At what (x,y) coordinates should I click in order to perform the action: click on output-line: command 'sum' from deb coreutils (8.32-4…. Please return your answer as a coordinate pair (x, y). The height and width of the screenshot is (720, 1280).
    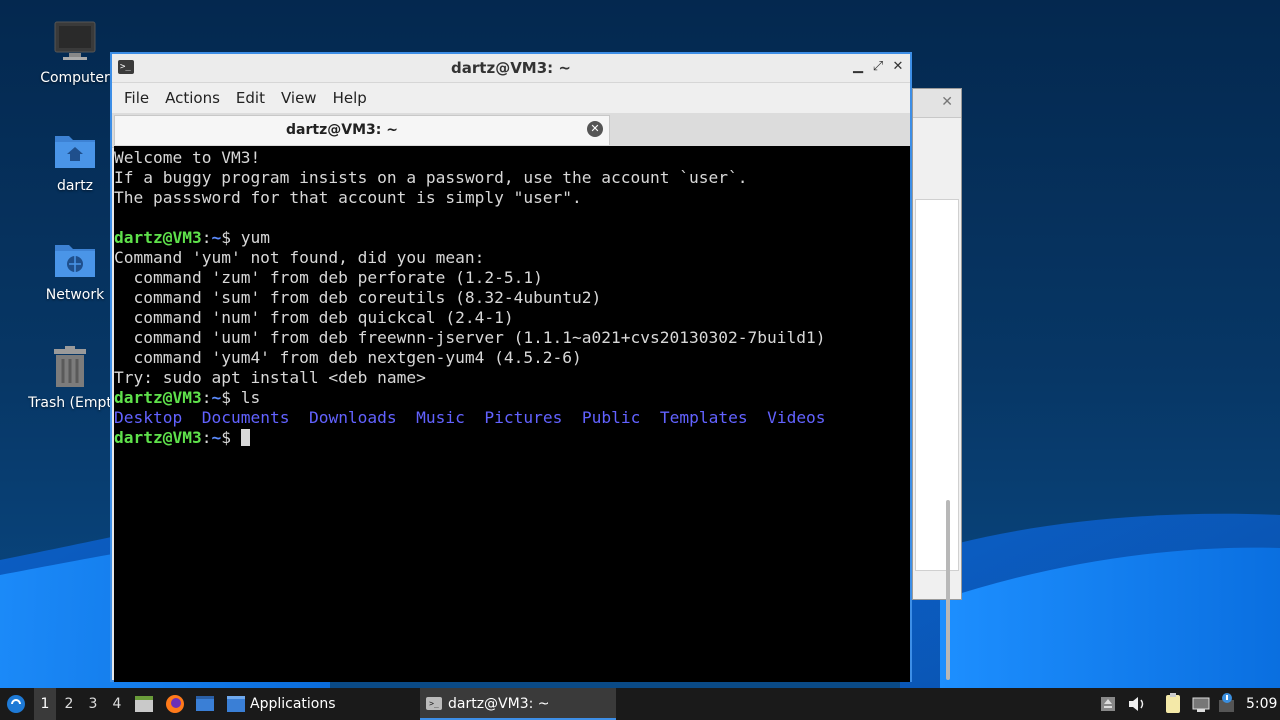
    Looking at the image, I should click on (358, 297).